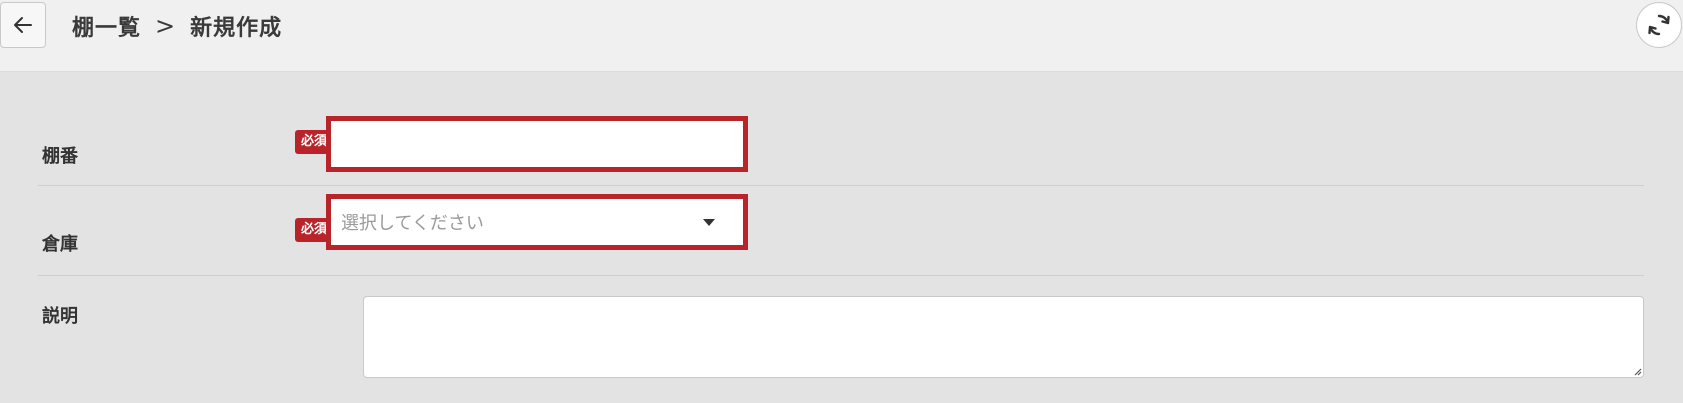 This screenshot has width=1683, height=403. Describe the element at coordinates (236, 28) in the screenshot. I see `breadcrumb-current: 新規作成` at that location.